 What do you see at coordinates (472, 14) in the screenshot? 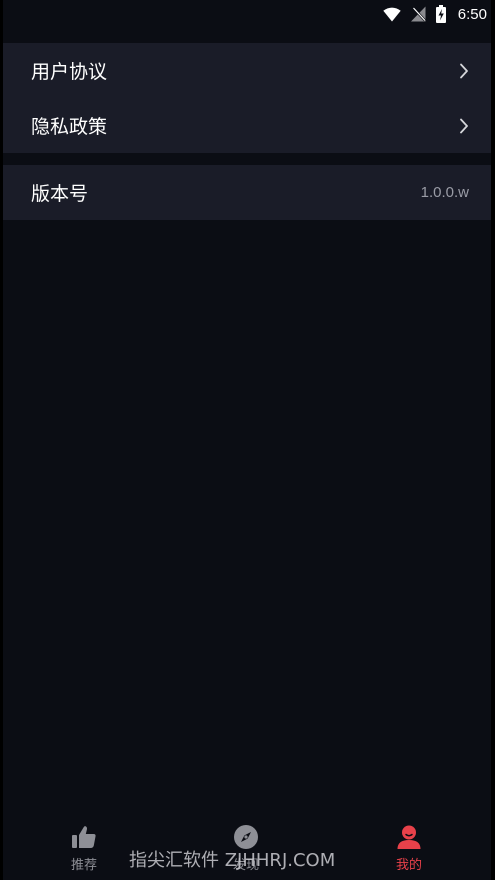
I see `clock: 6:50` at bounding box center [472, 14].